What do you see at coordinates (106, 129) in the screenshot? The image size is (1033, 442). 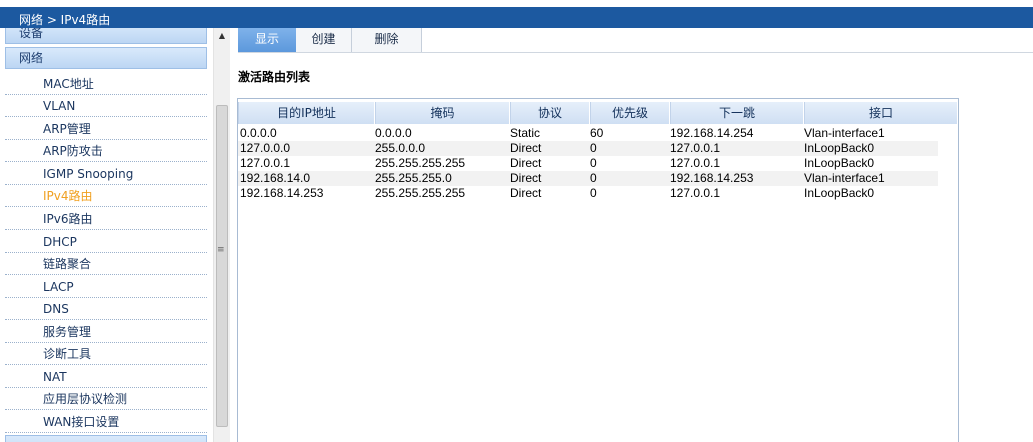 I see `sidebar-item-arp: ARP管理` at bounding box center [106, 129].